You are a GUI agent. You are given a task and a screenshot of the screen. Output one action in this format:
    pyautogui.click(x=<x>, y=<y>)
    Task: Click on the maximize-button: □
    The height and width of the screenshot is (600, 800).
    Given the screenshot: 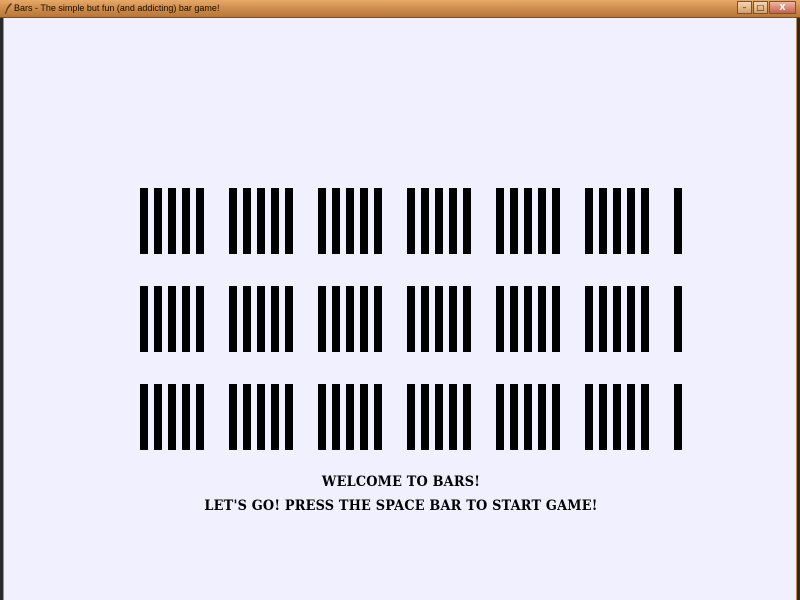 What is the action you would take?
    pyautogui.click(x=760, y=7)
    